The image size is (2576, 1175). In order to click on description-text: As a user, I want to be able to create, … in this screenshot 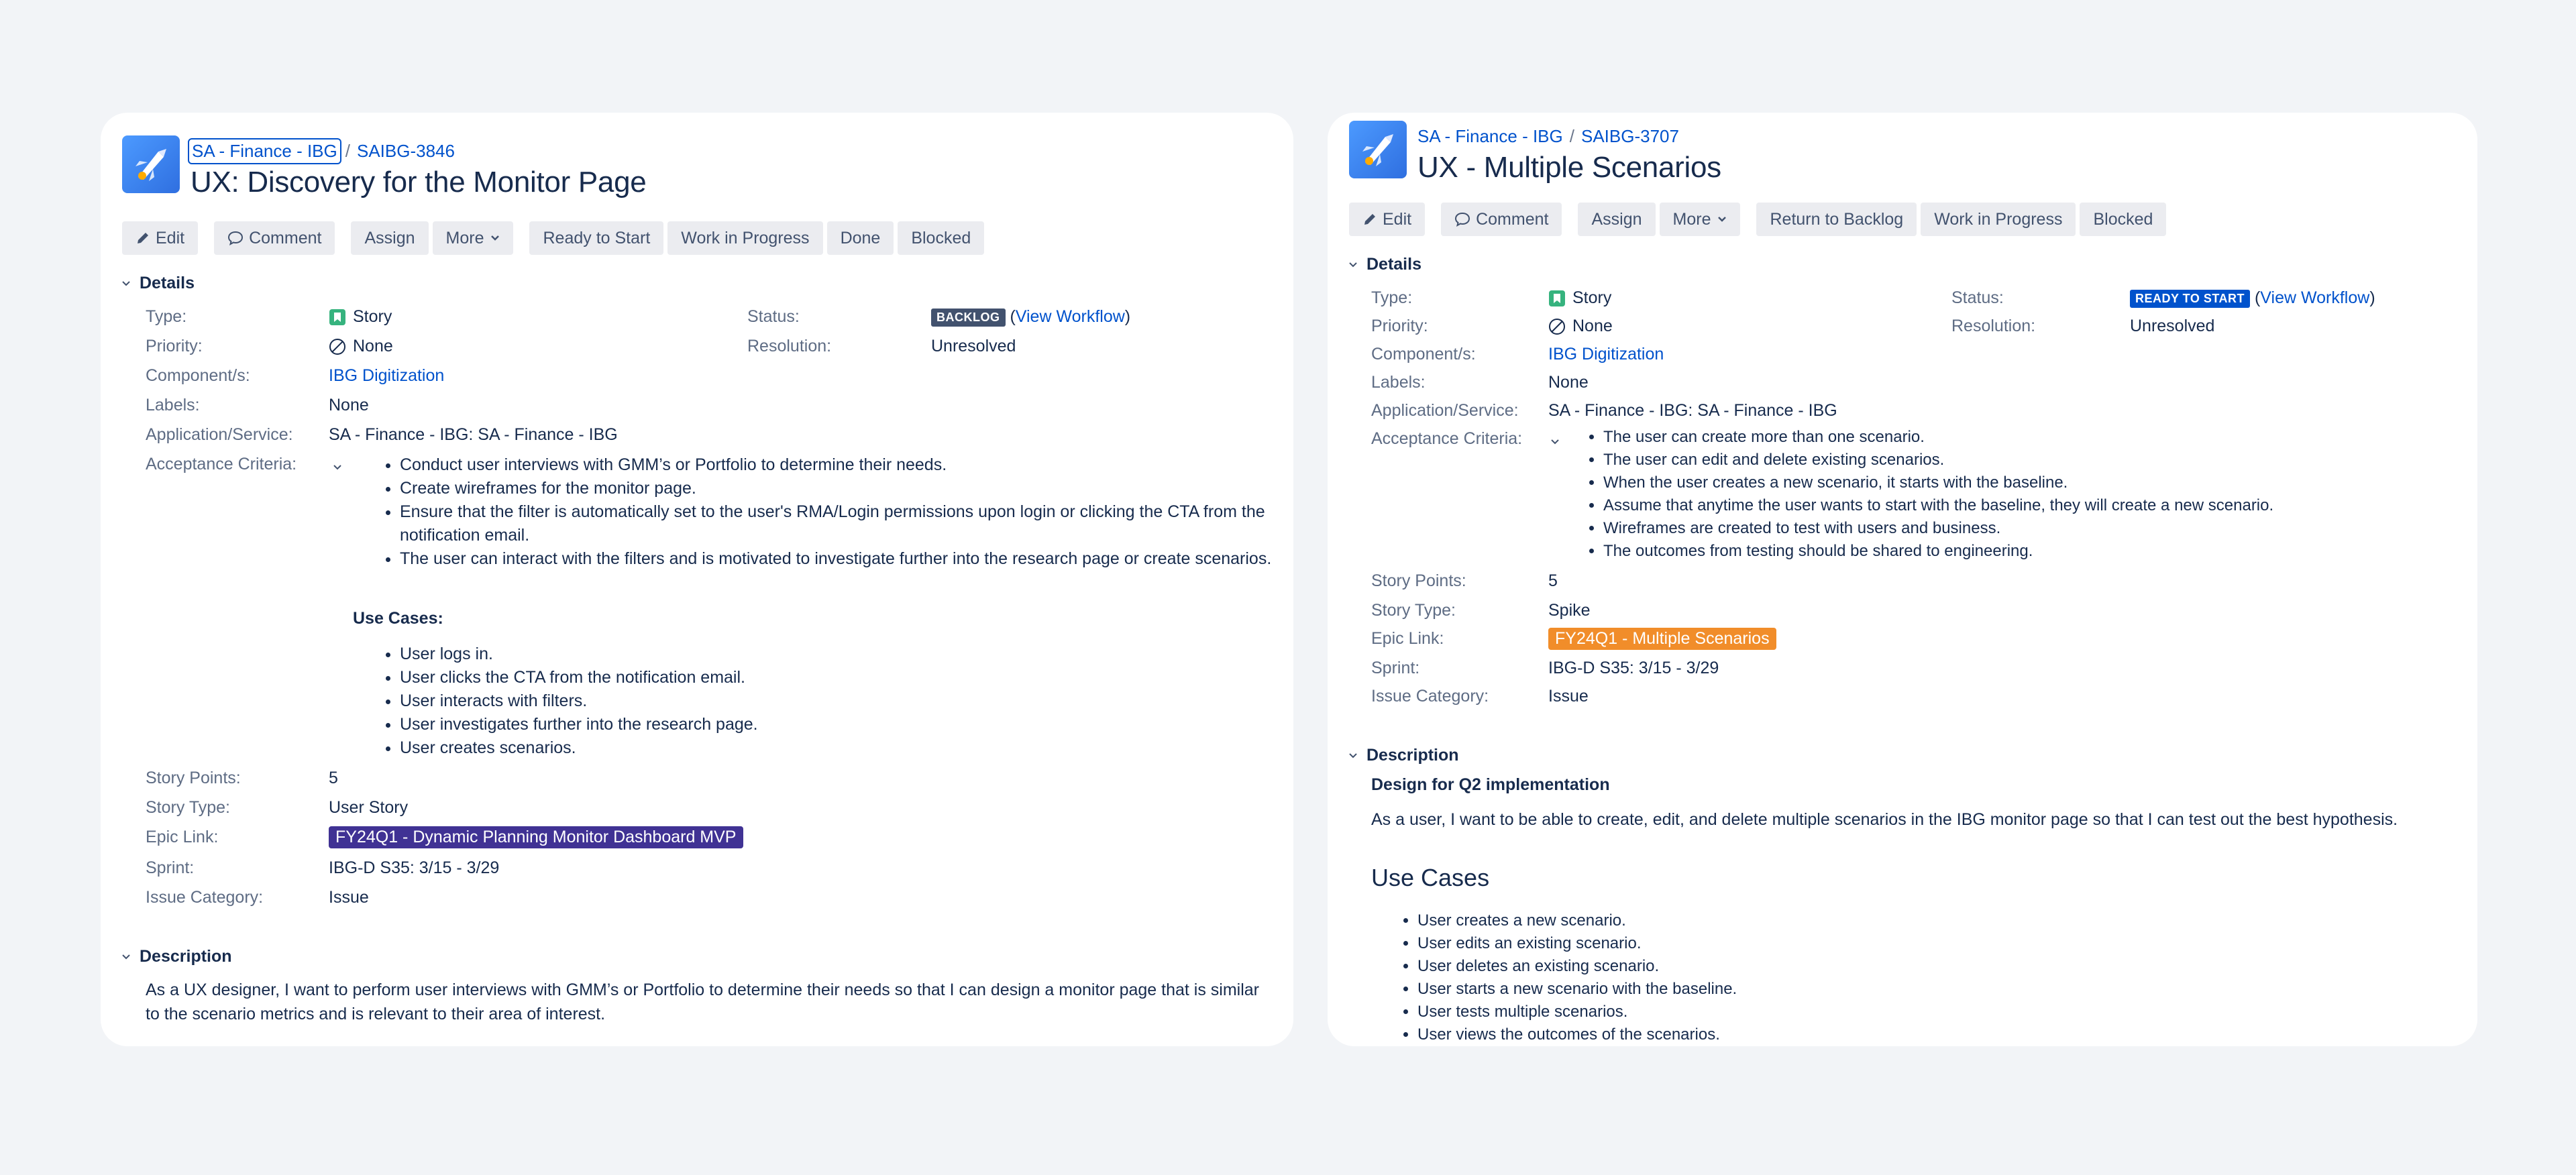, I will do `click(1884, 819)`.